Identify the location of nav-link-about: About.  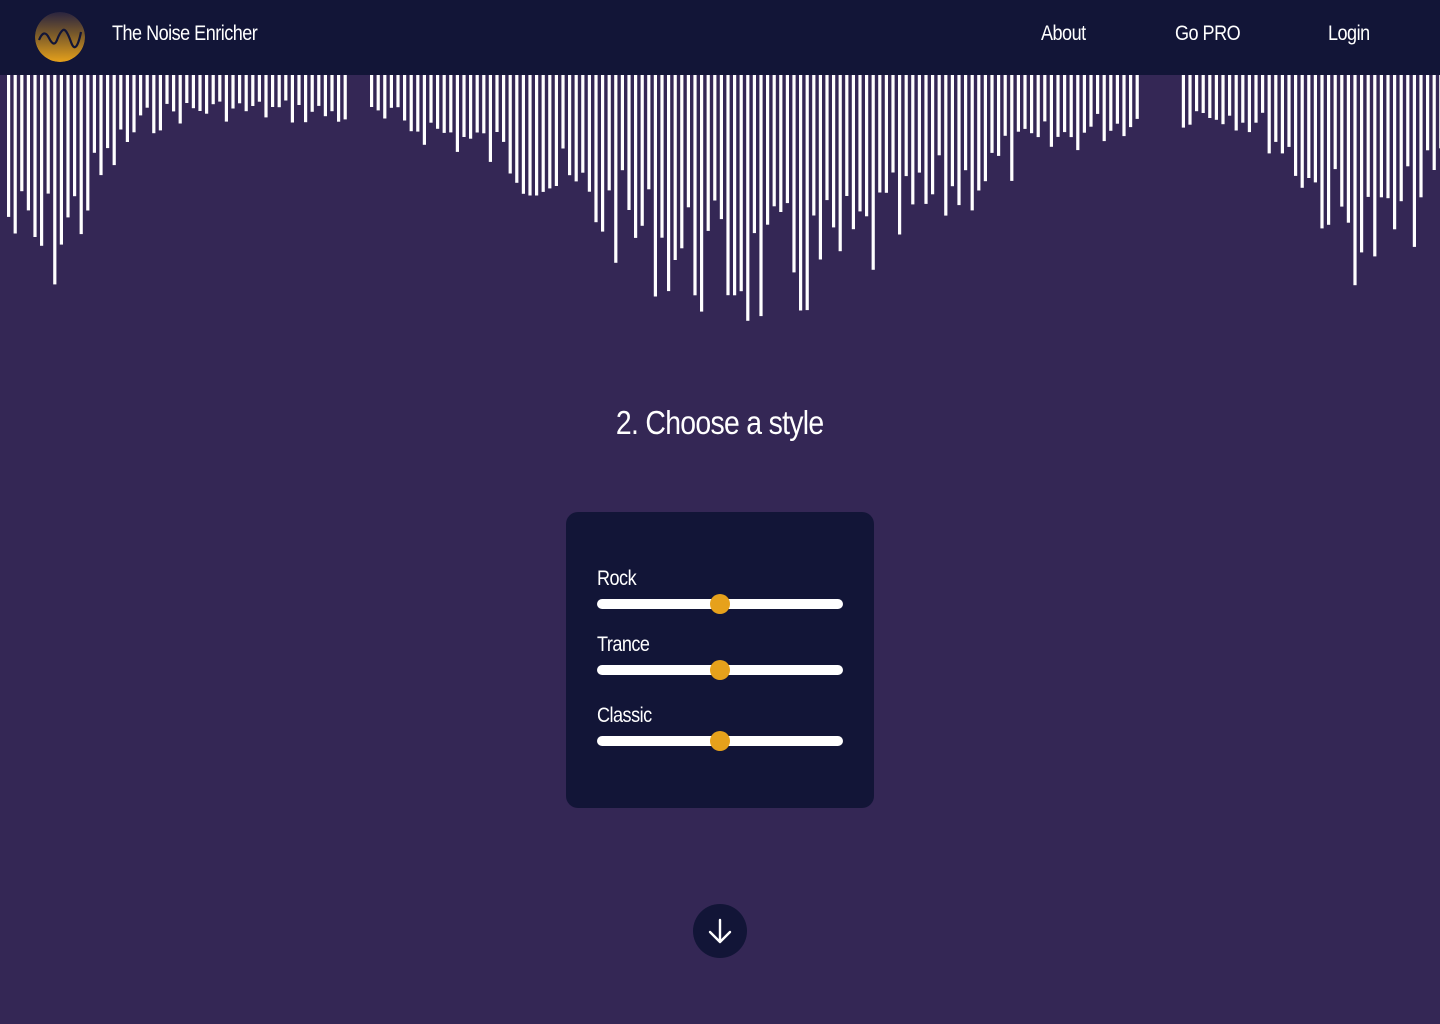
(1063, 34).